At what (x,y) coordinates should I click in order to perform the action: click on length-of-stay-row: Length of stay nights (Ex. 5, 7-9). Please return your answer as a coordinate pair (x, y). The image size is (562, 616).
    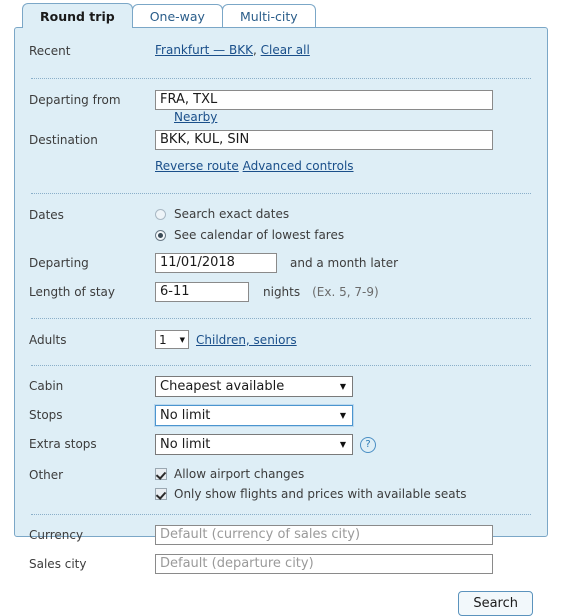
    Looking at the image, I should click on (281, 290).